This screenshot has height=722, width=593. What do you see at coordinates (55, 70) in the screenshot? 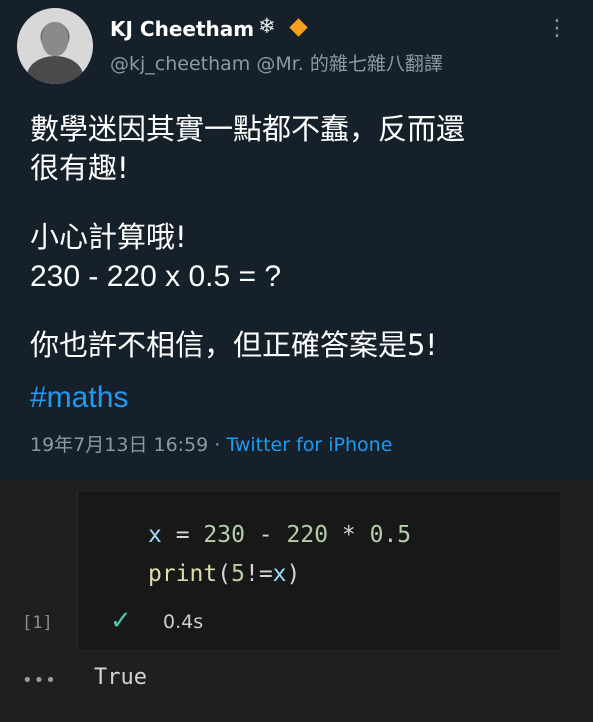
I see `avatar-shoulders` at bounding box center [55, 70].